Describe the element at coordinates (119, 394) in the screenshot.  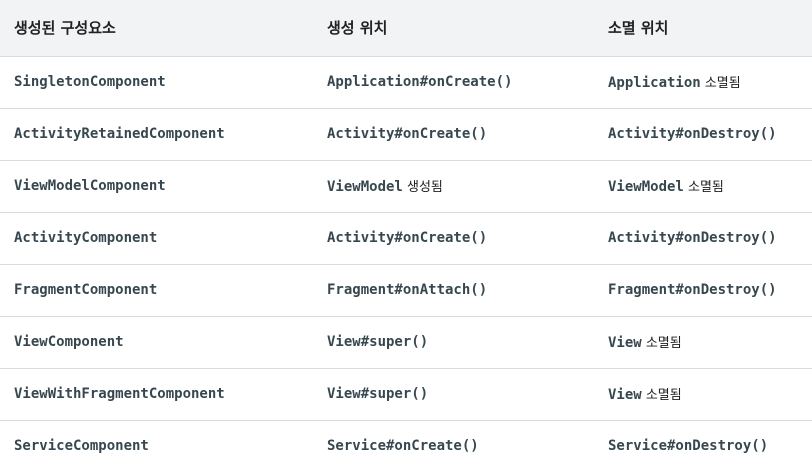
I see `component-name: ViewWithFragmentComponent` at that location.